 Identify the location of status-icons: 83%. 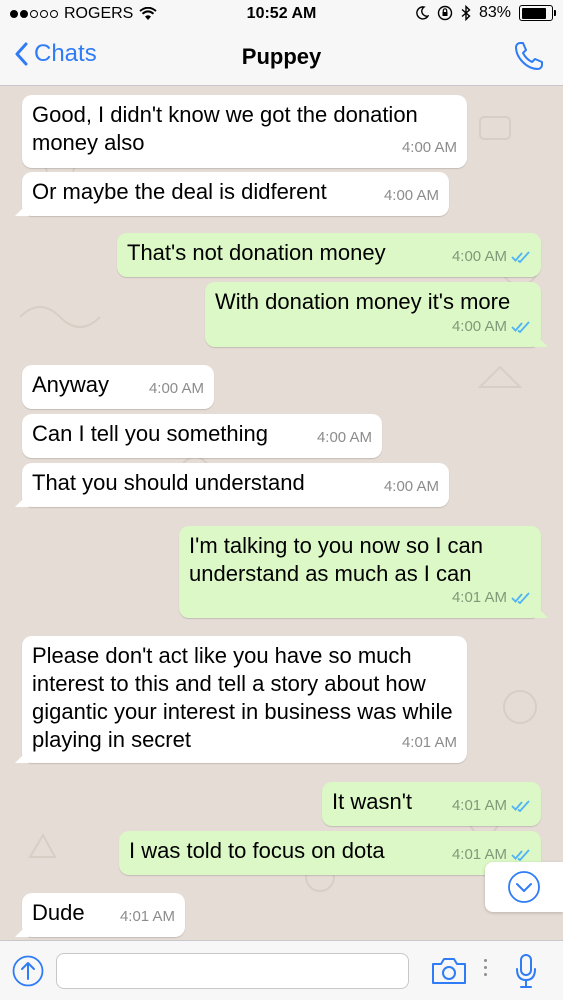
(485, 13).